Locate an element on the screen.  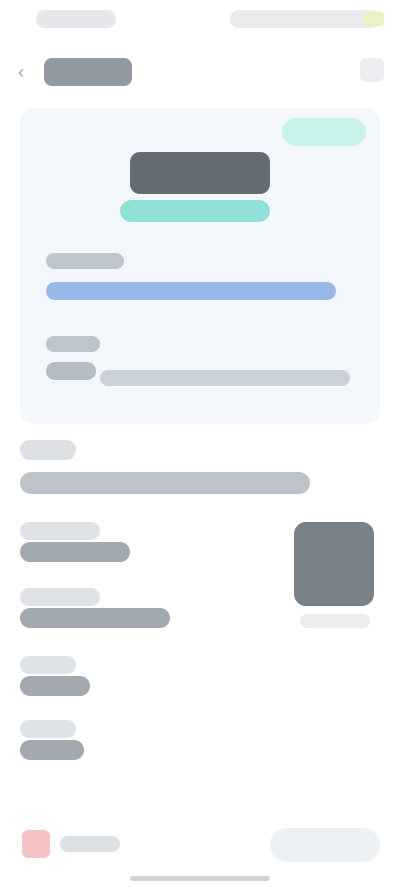
cancel-button is located at coordinates (90, 844).